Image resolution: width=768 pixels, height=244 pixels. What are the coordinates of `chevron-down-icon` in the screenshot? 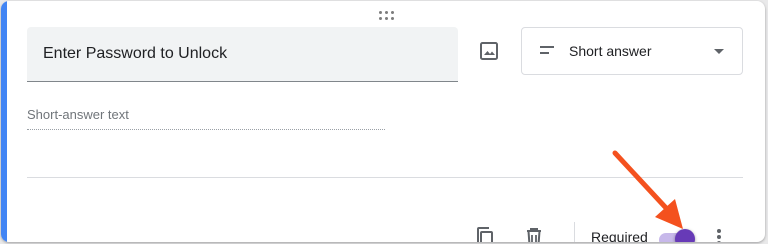 It's located at (719, 51).